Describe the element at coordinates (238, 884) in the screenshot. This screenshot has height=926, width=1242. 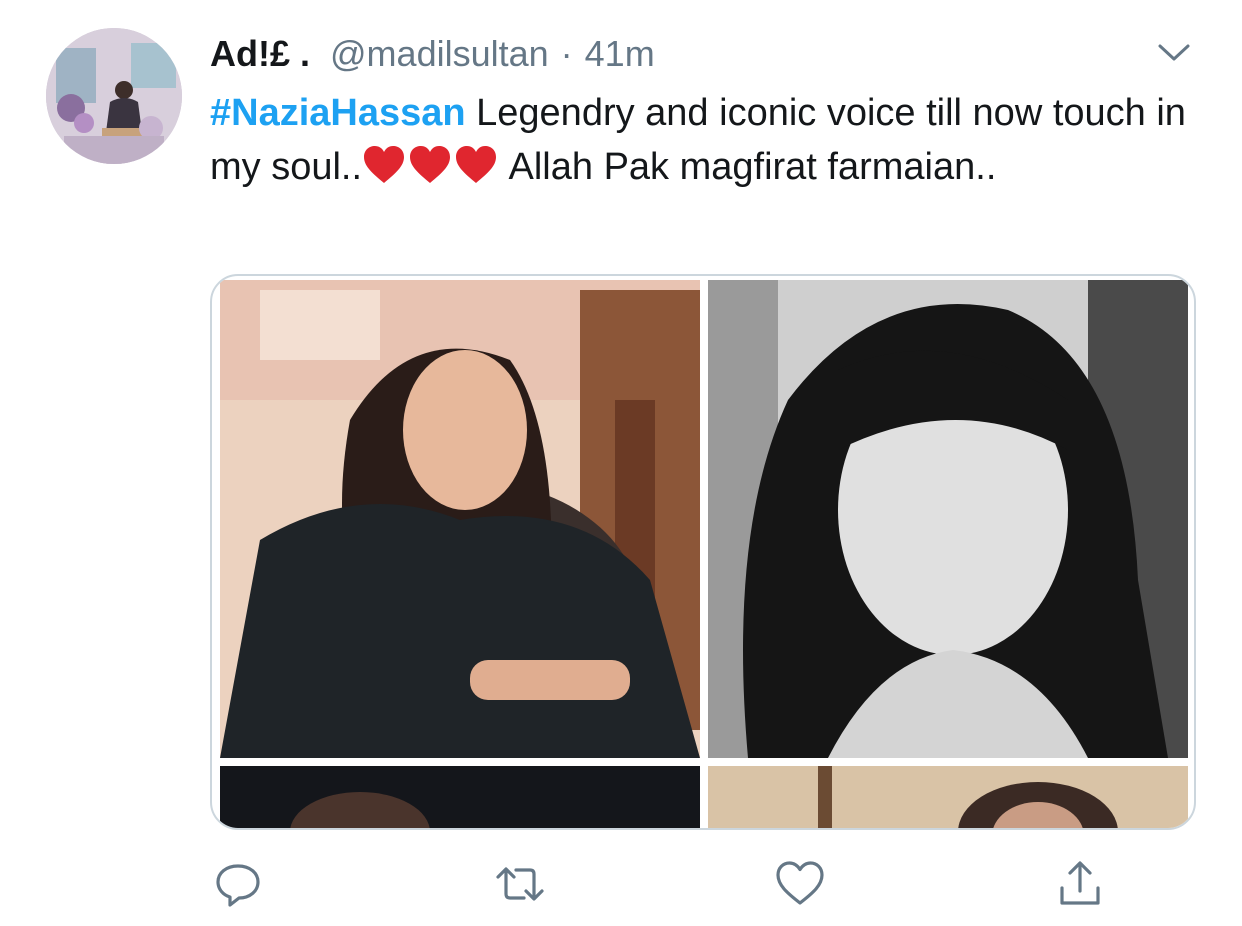
I see `reply-icon` at that location.